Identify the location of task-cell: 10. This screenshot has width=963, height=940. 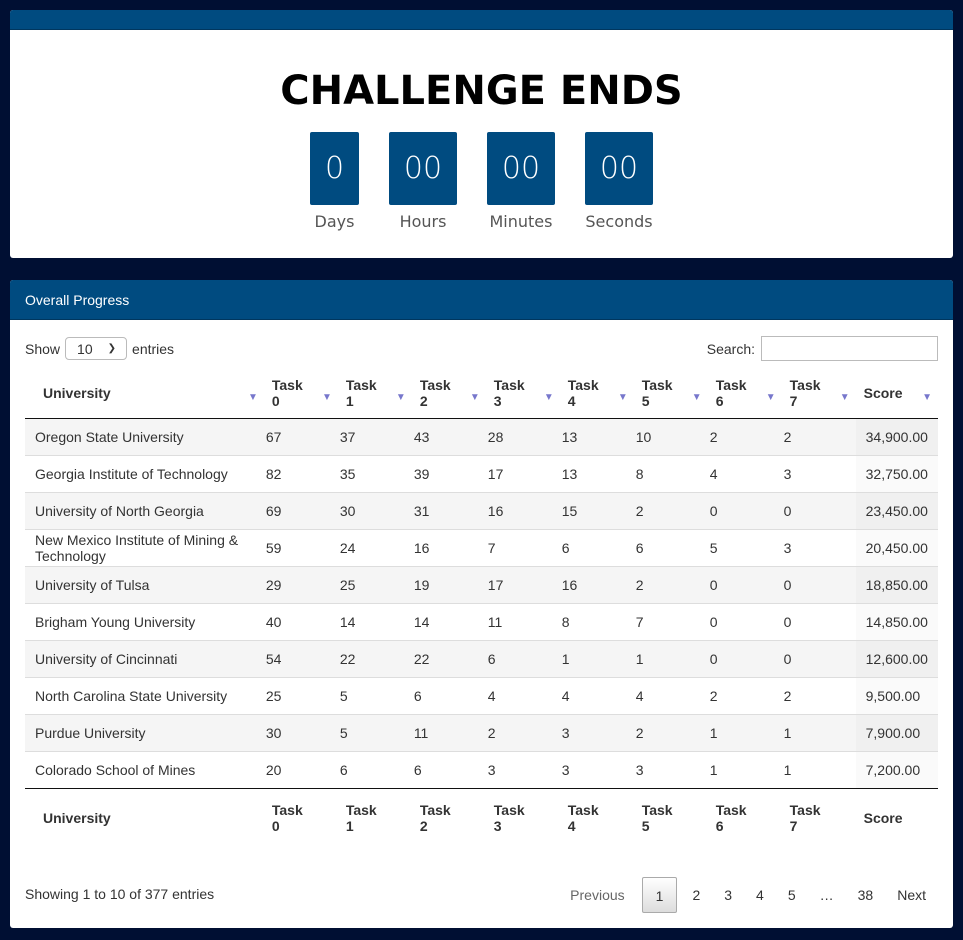
(643, 436).